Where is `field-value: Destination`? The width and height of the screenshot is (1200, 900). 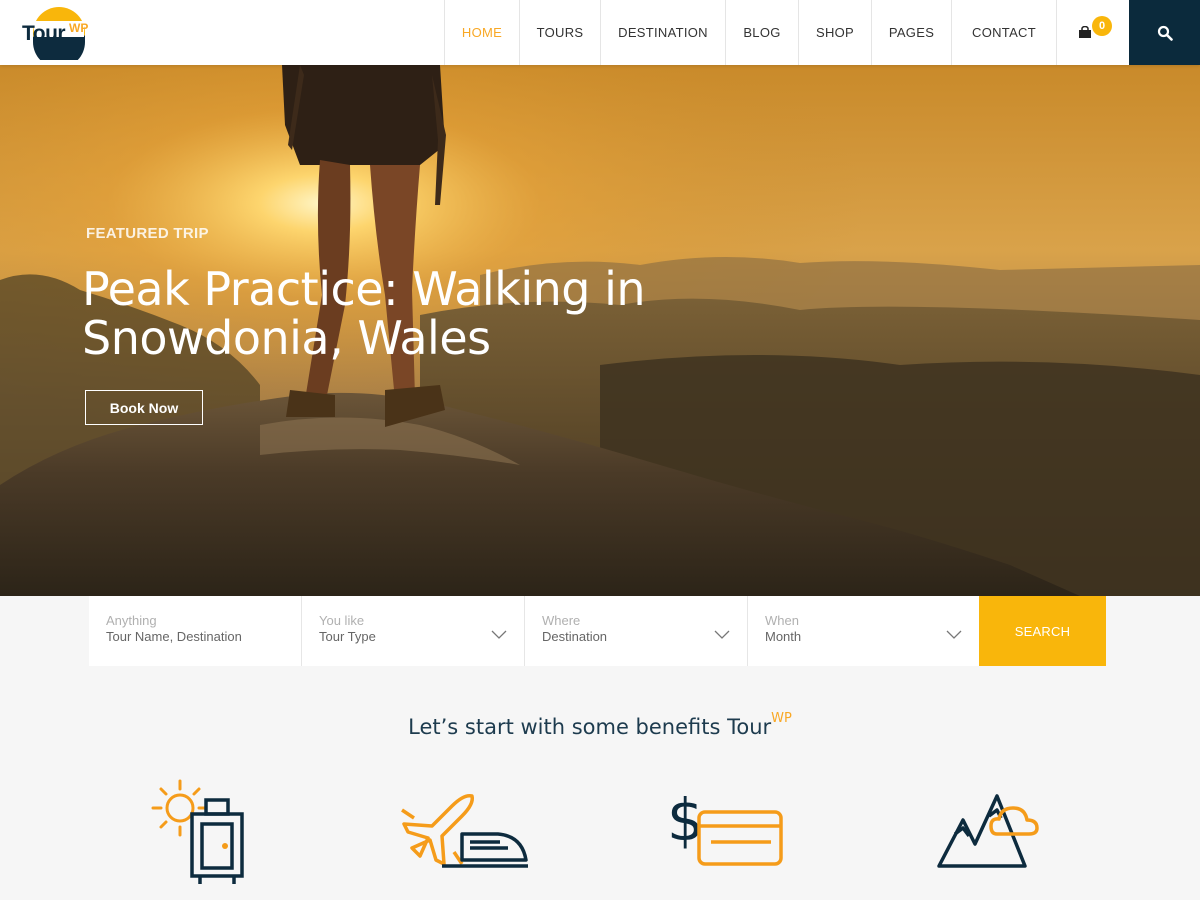 field-value: Destination is located at coordinates (575, 636).